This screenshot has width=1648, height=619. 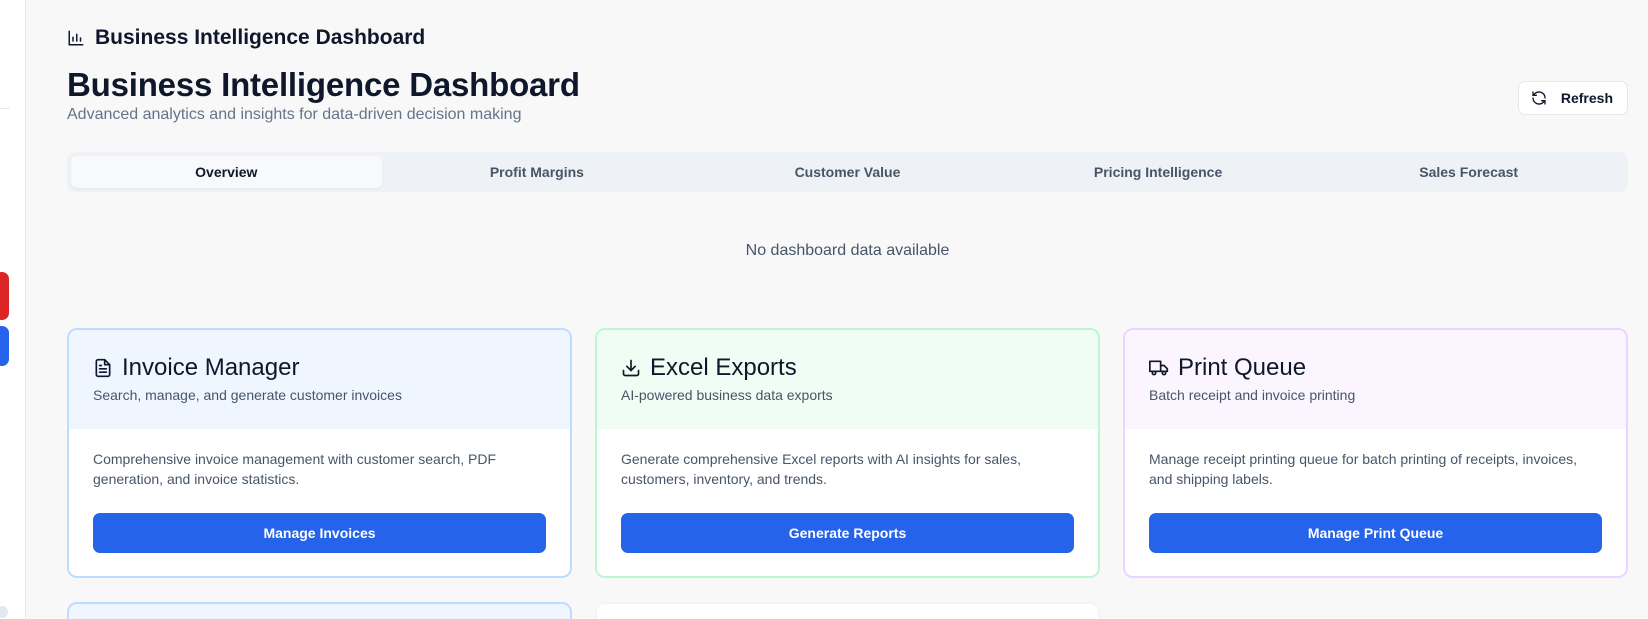 I want to click on bar-chart-icon, so click(x=76, y=38).